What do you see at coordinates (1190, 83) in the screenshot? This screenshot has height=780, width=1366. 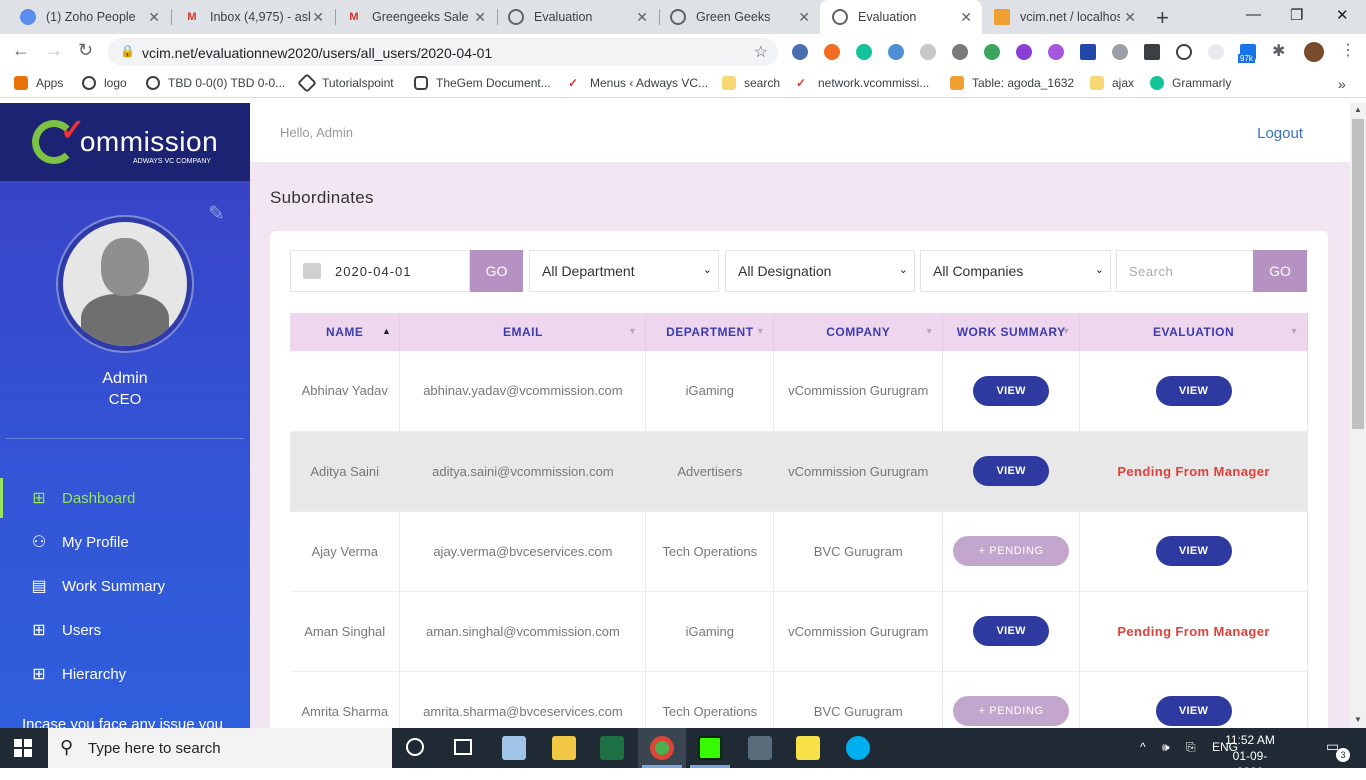 I see `bookmark-item: Grammarly` at bounding box center [1190, 83].